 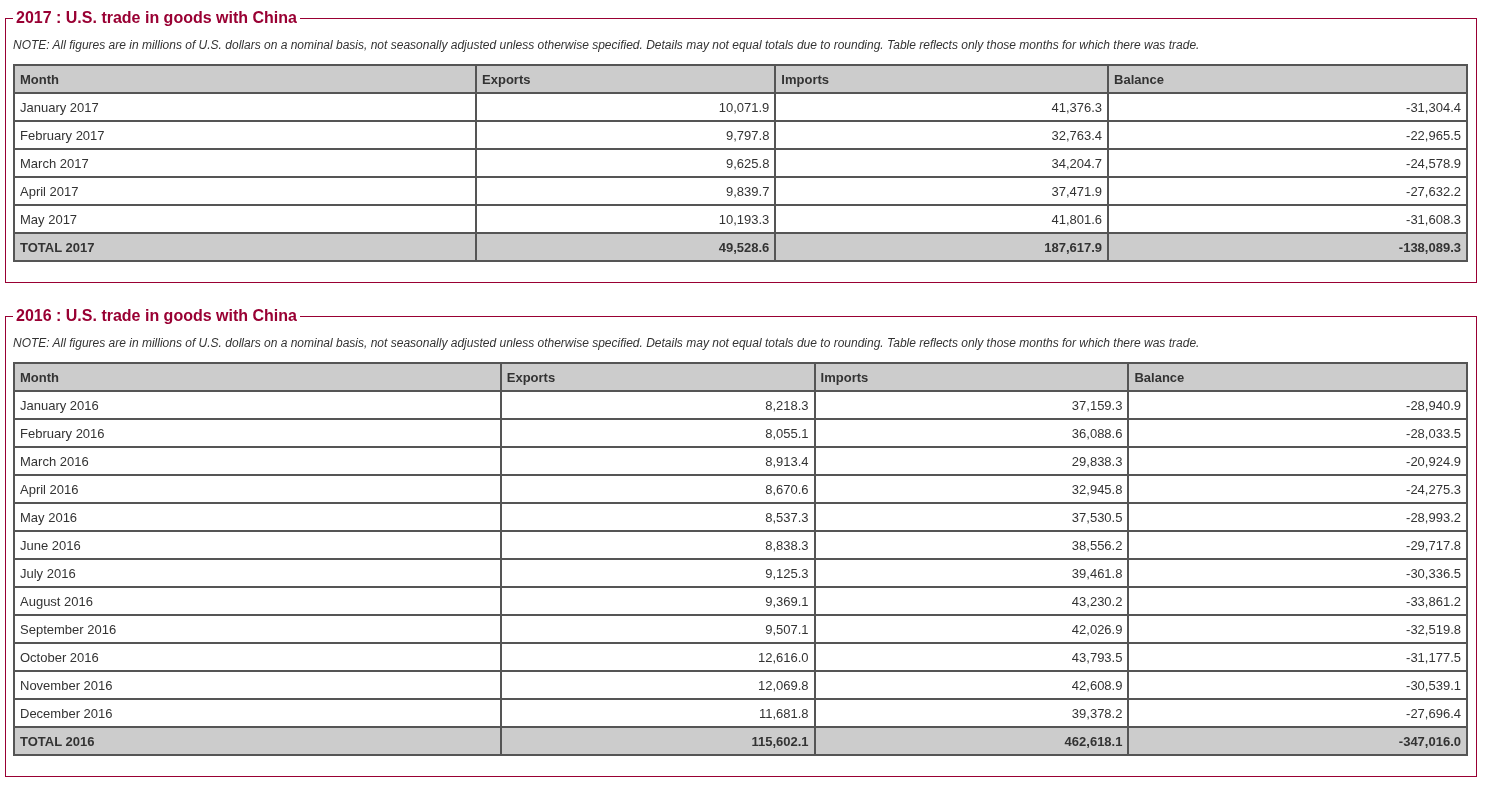 I want to click on table-cell: 43,230.2, so click(x=971, y=601).